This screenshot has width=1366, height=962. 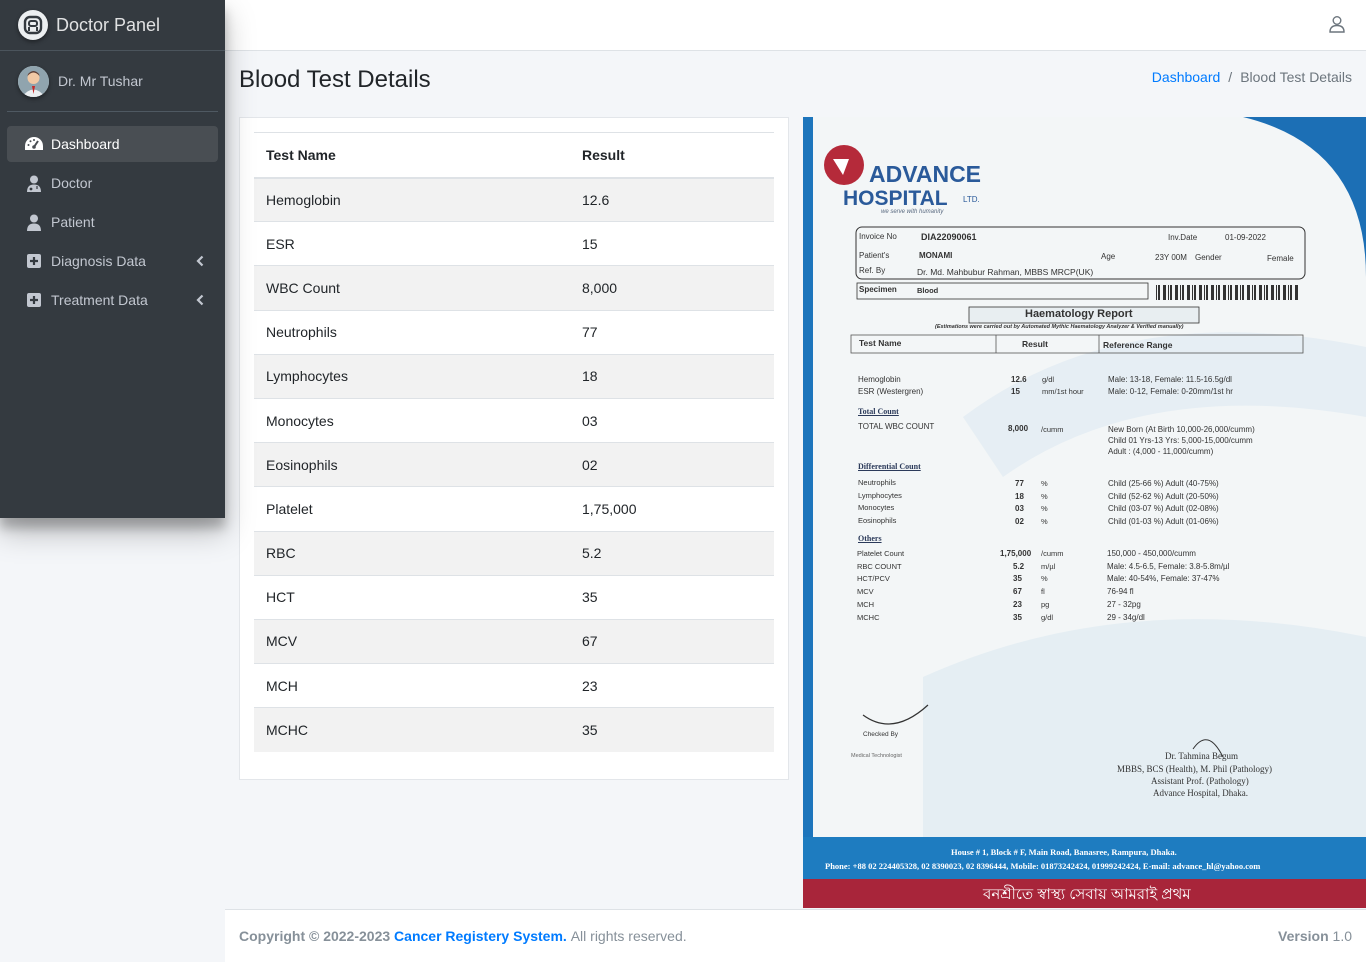 I want to click on report-doctor-name: Dr. Tahmina Begum, so click(x=1201, y=756).